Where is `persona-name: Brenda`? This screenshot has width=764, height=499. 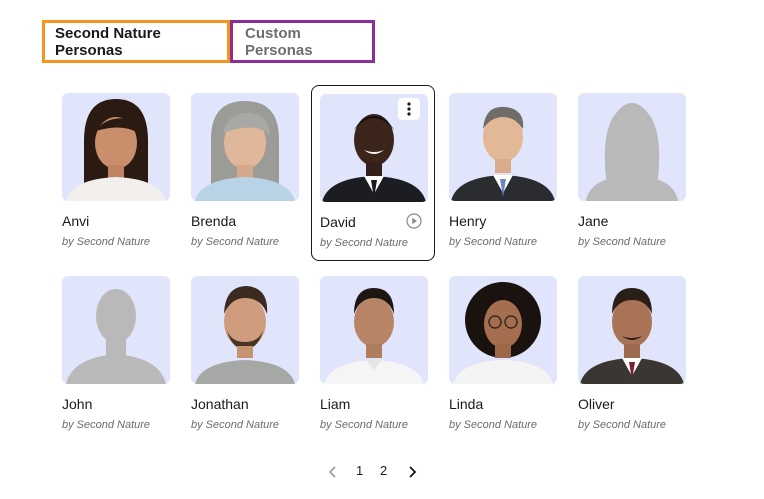
persona-name: Brenda is located at coordinates (214, 221).